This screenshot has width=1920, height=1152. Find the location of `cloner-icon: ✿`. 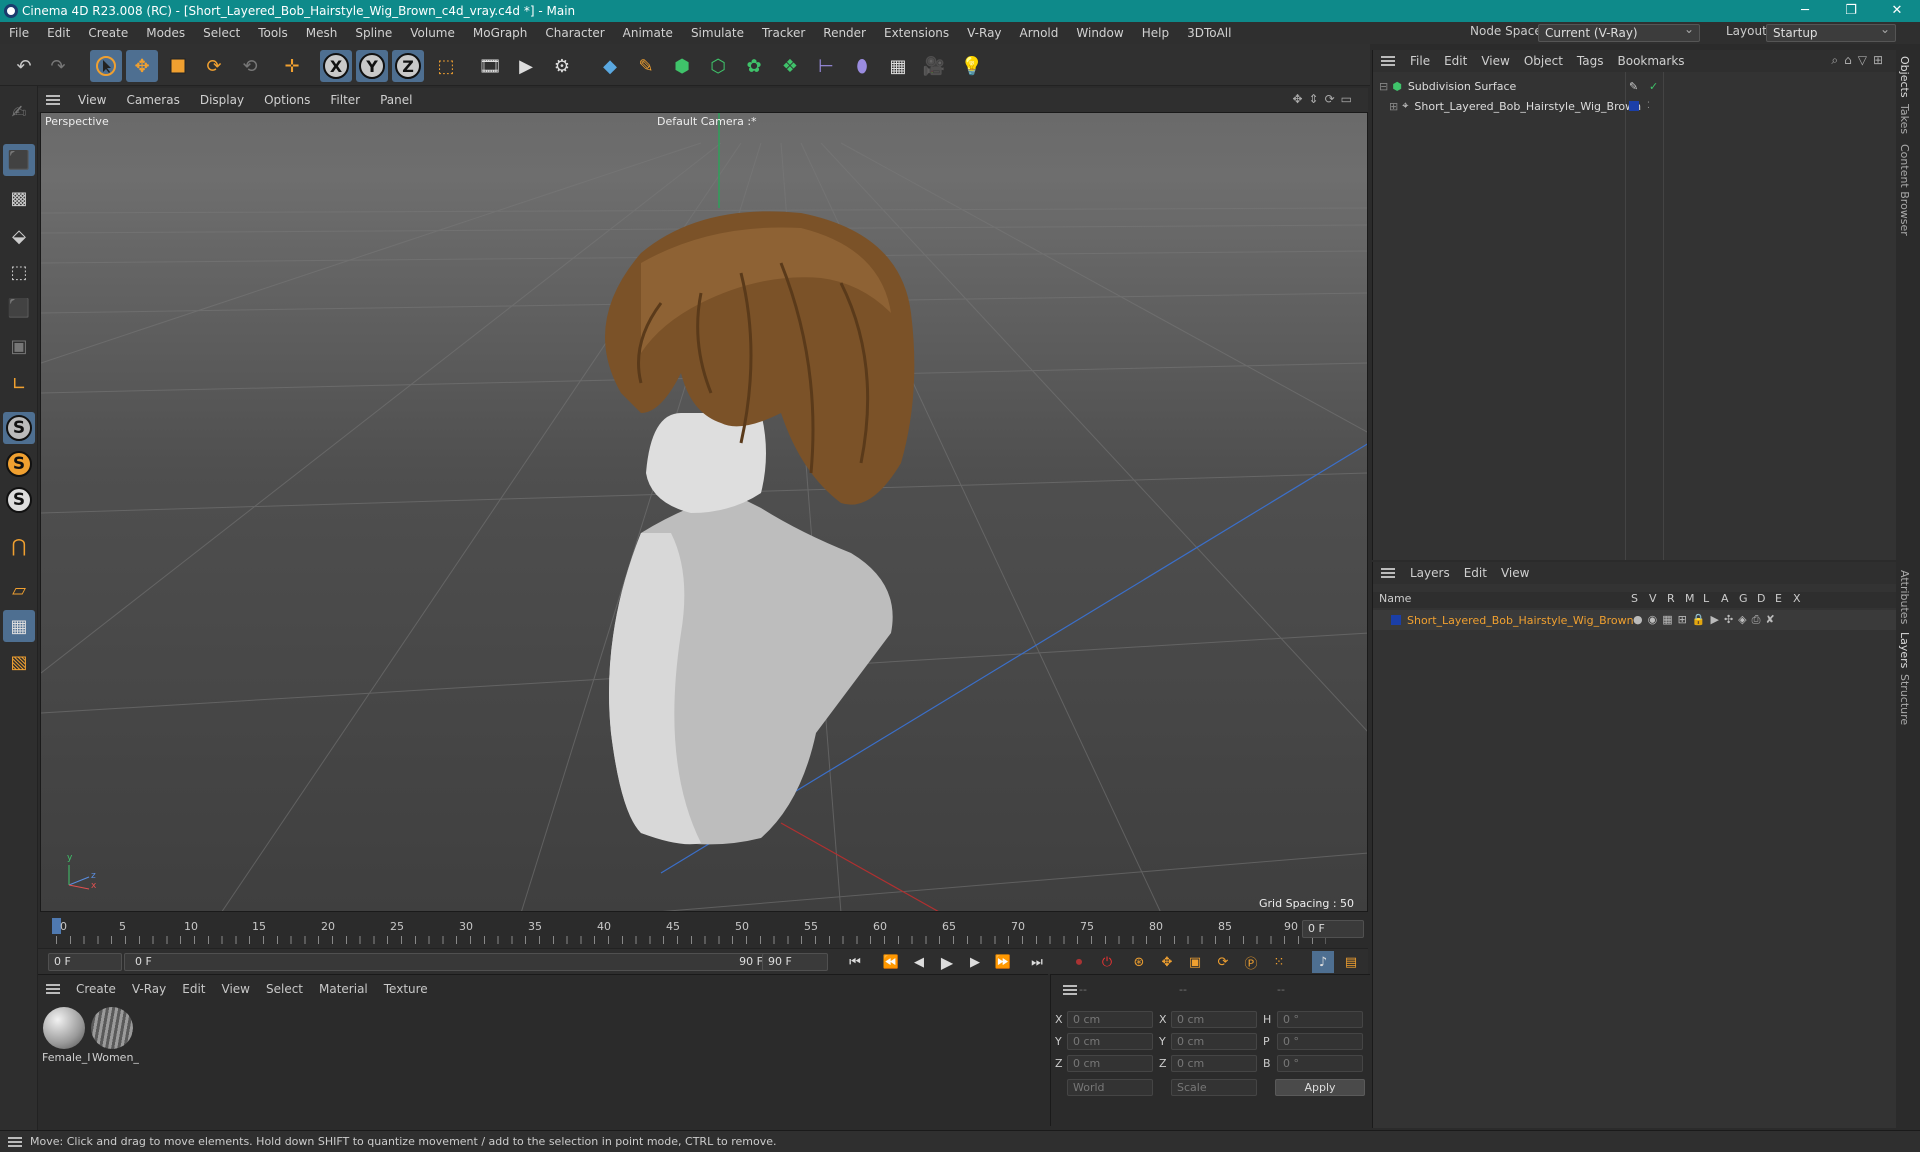

cloner-icon: ✿ is located at coordinates (754, 66).